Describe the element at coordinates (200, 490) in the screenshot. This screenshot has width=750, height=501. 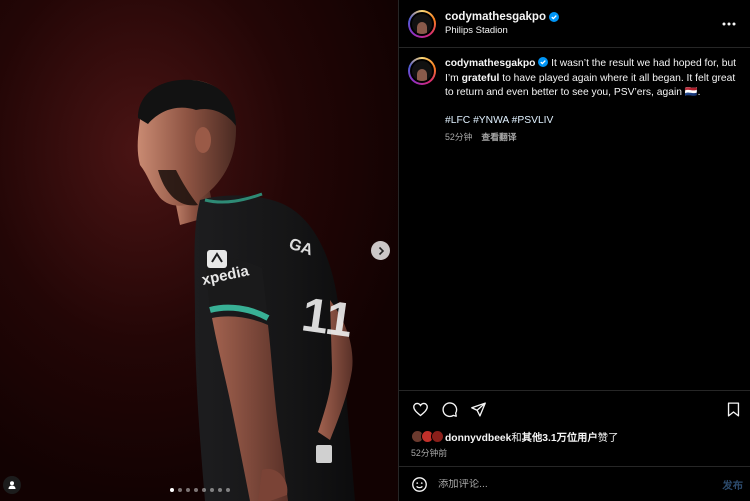
I see `carousel-indicator` at that location.